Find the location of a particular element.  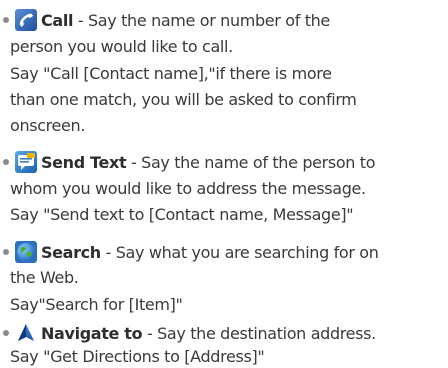

globe-icon is located at coordinates (26, 252).